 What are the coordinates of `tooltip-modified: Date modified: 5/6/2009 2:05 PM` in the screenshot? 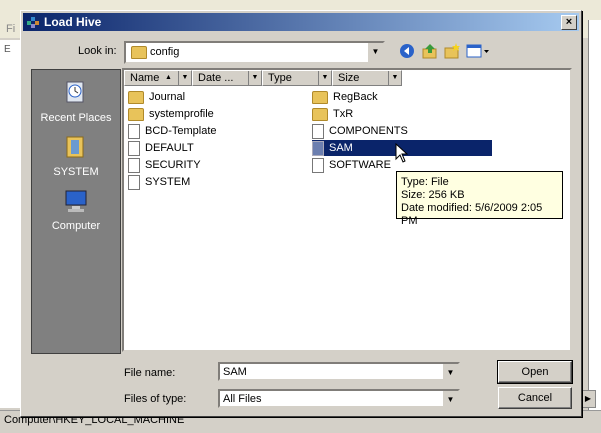 It's located at (472, 214).